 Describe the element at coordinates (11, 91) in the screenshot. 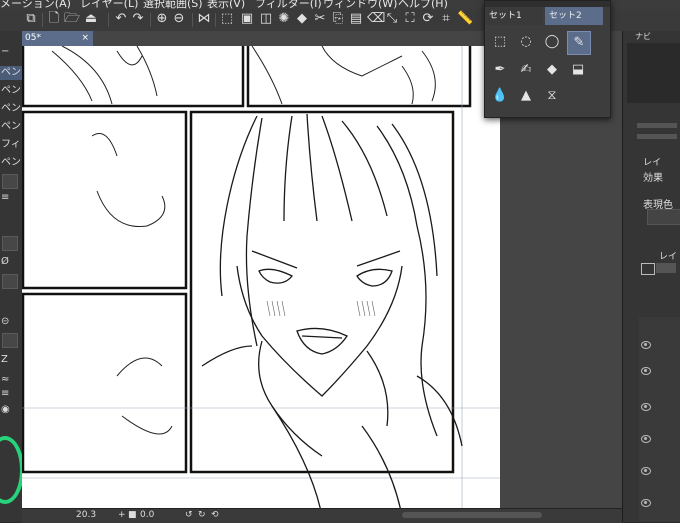

I see `subtool-pen-2: ペン` at that location.